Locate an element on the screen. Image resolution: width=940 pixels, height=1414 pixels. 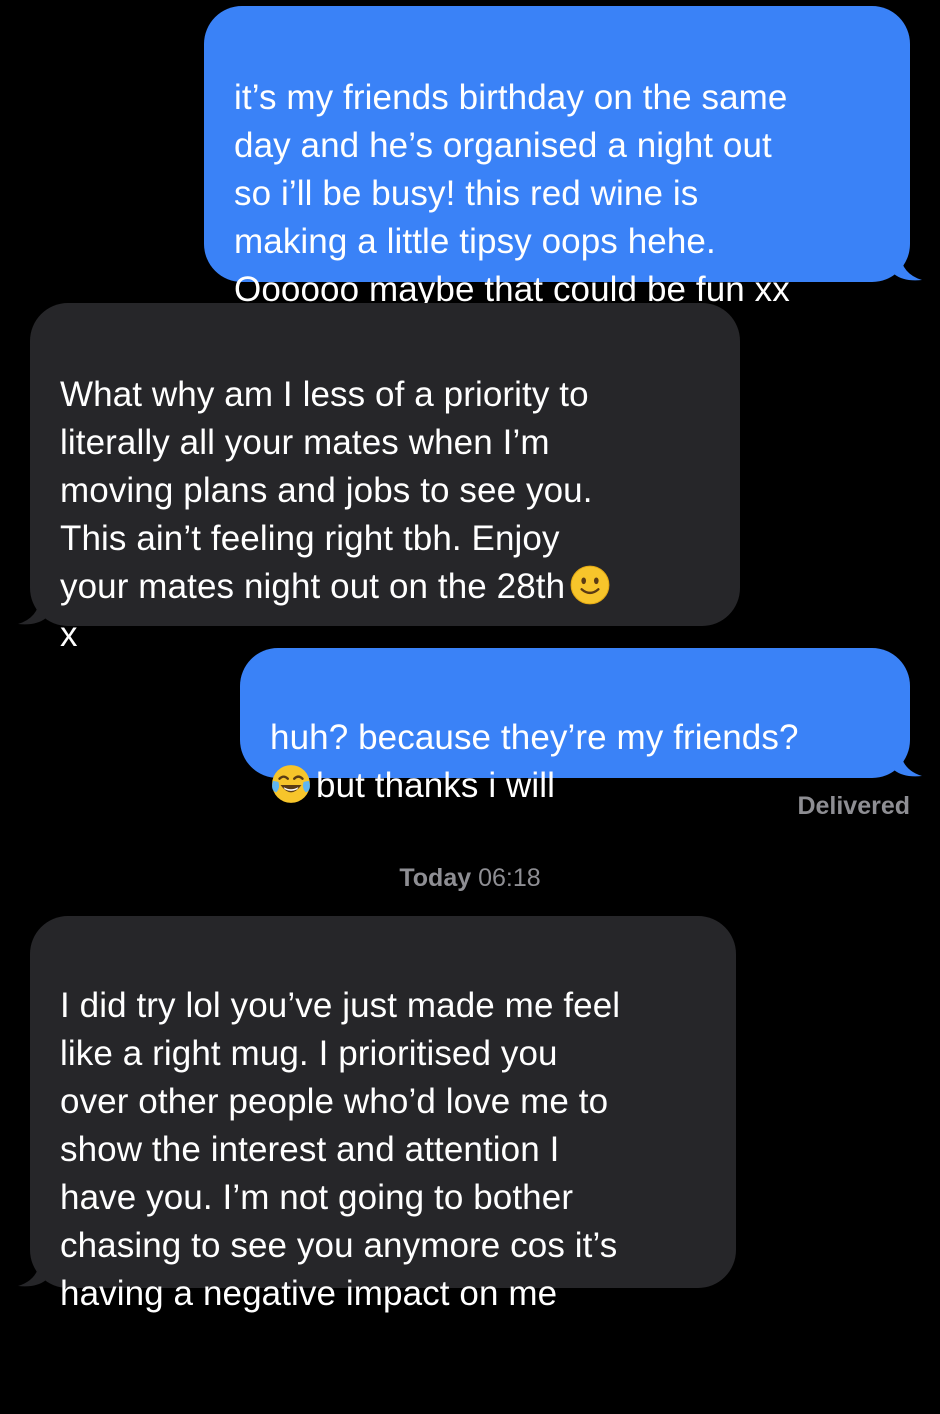
slightly-smiling-face-icon is located at coordinates (590, 585).